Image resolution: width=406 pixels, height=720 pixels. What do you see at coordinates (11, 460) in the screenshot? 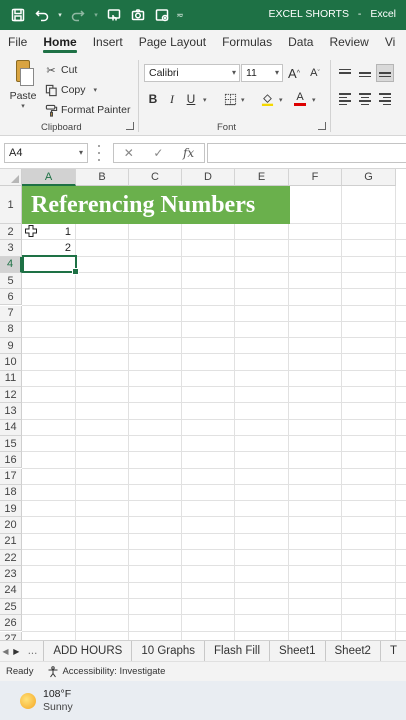
I see `row-header-16: 16` at bounding box center [11, 460].